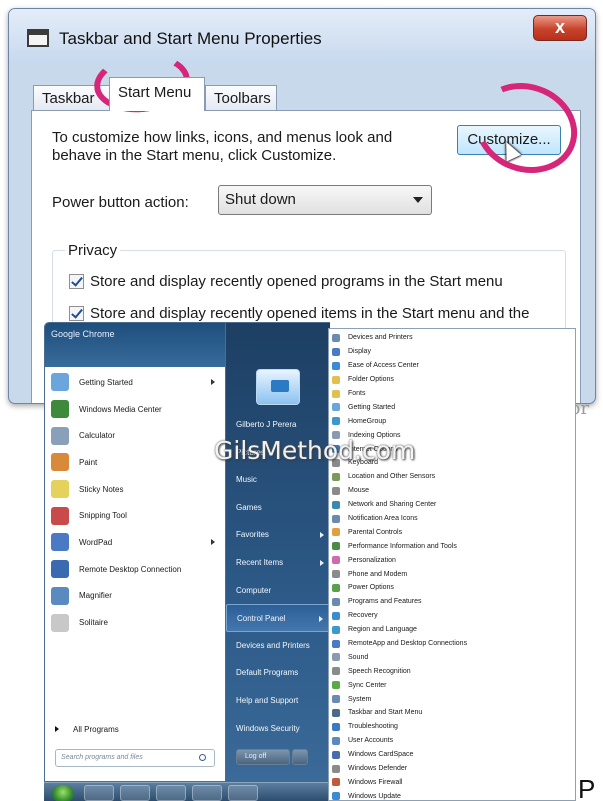  I want to click on control-panel-item: HomeGroup, so click(452, 421).